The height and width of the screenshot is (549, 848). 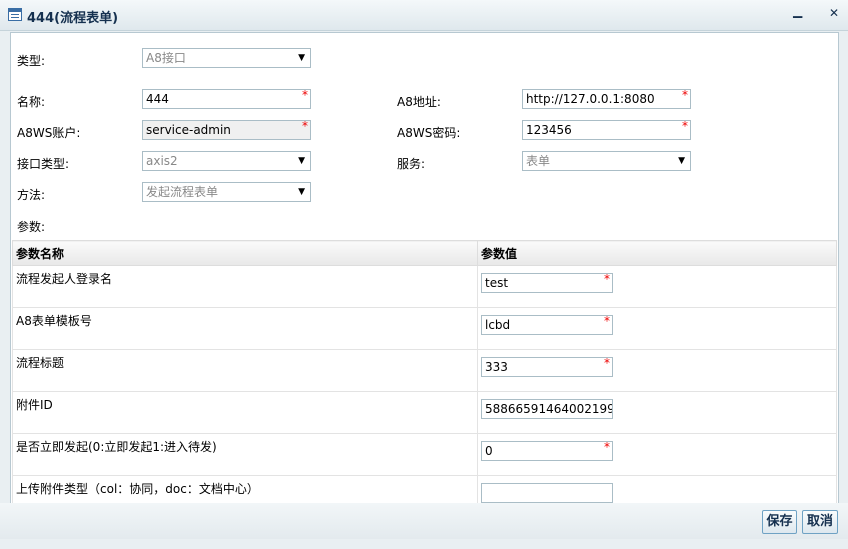 What do you see at coordinates (245, 412) in the screenshot?
I see `param-name: 附件ID` at bounding box center [245, 412].